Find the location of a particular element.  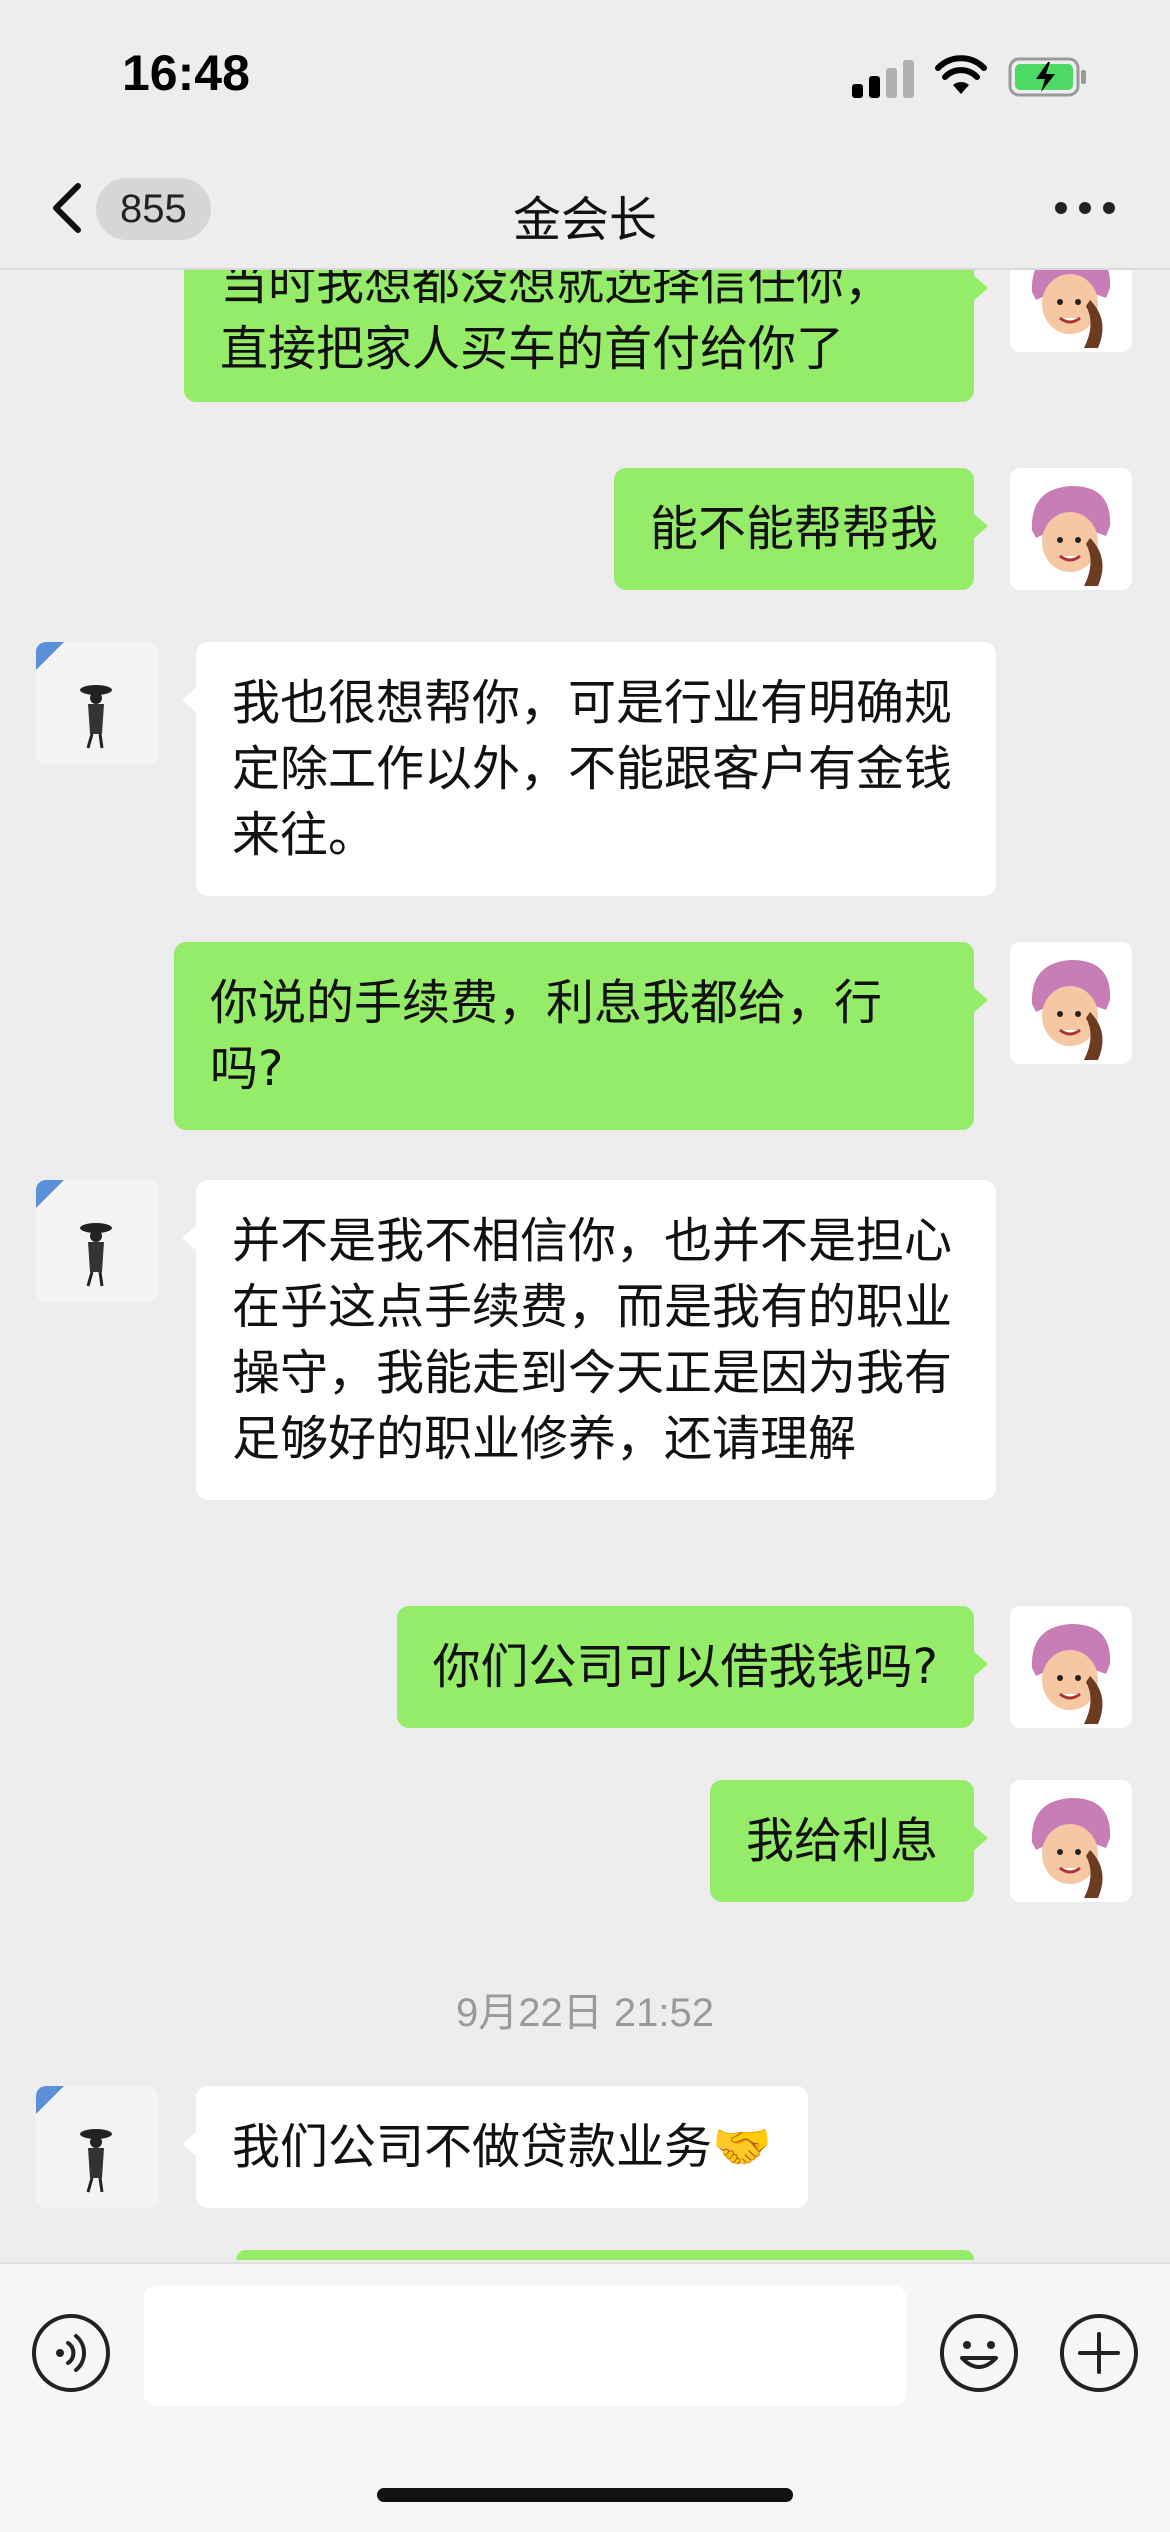

voice-input-icon is located at coordinates (71, 2353).